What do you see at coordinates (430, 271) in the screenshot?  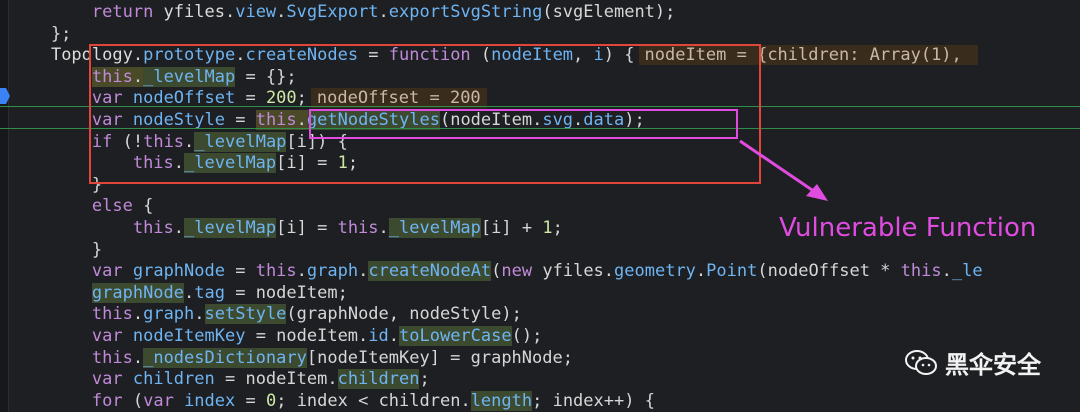 I see `code-token: createNodeAt` at bounding box center [430, 271].